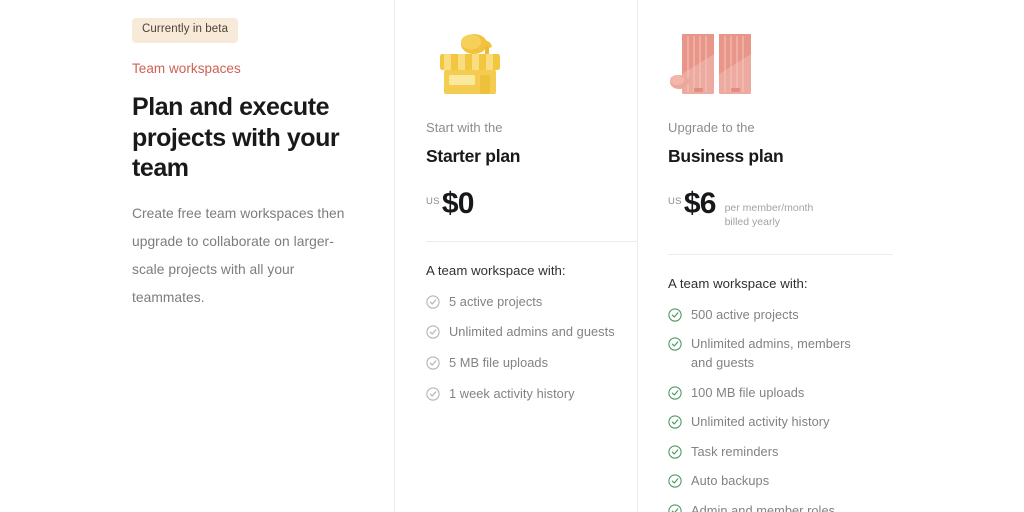  Describe the element at coordinates (532, 203) in the screenshot. I see `plan-price: US $0` at that location.